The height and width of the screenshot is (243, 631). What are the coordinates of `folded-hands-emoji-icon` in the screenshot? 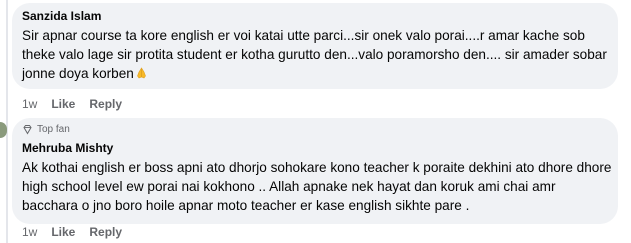 It's located at (141, 72).